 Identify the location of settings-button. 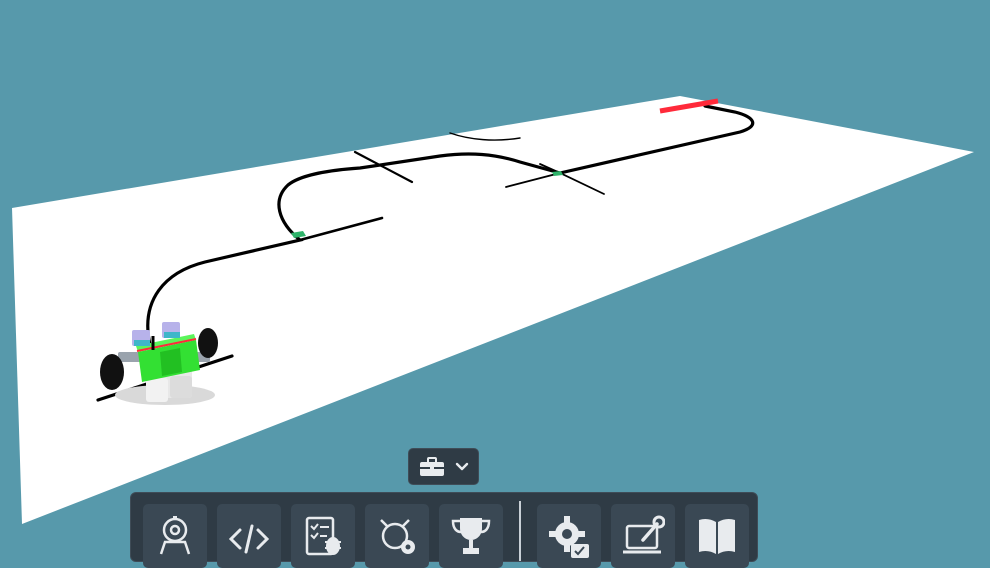
(569, 536).